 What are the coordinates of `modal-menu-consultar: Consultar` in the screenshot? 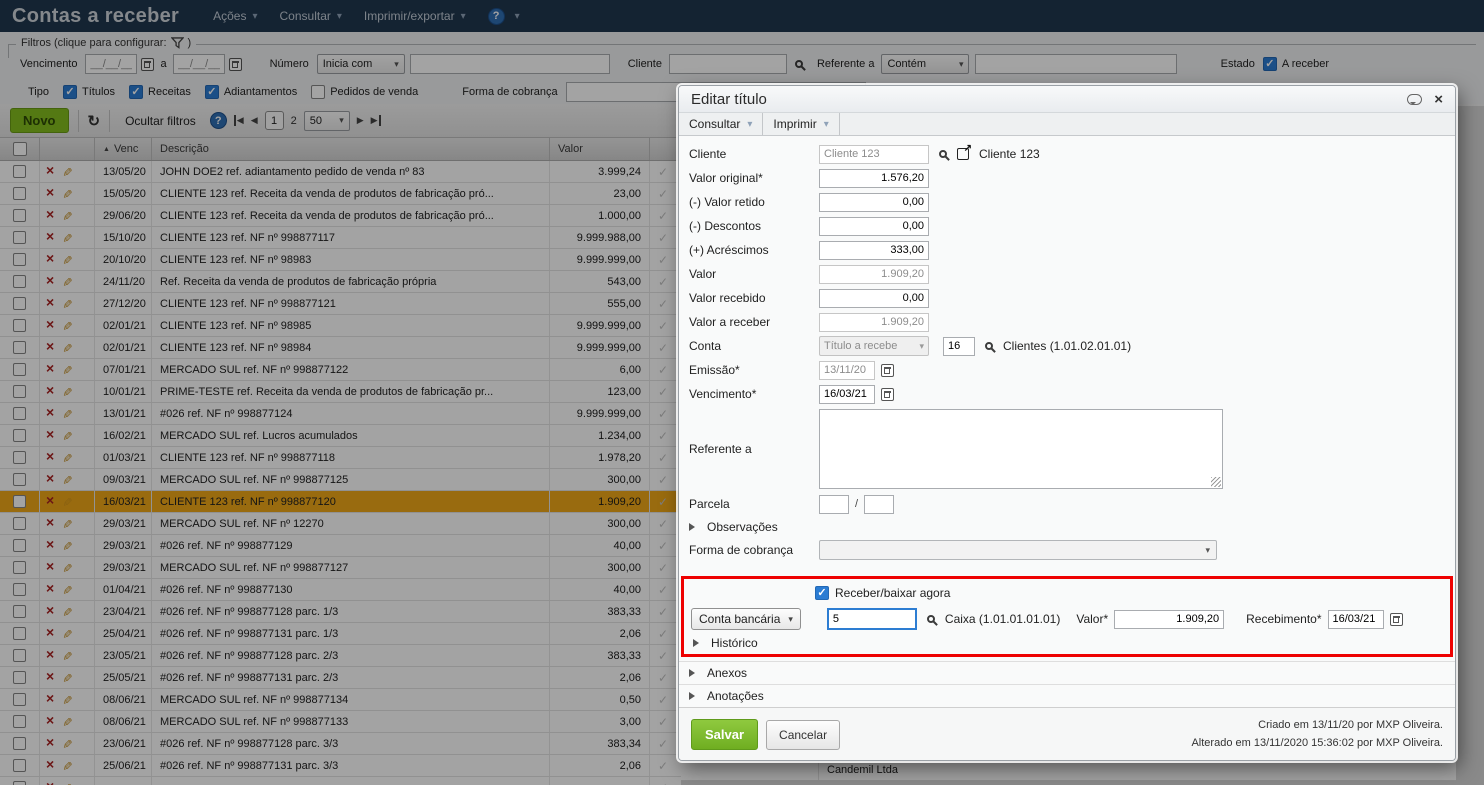 It's located at (721, 124).